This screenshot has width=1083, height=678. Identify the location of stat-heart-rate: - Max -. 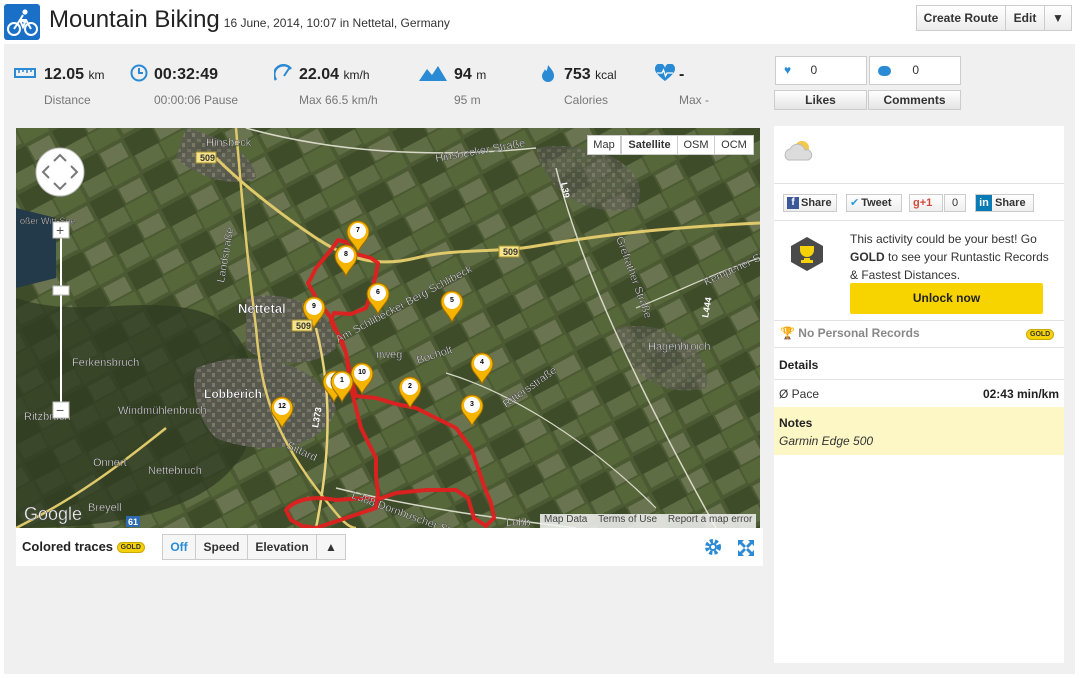
(694, 86).